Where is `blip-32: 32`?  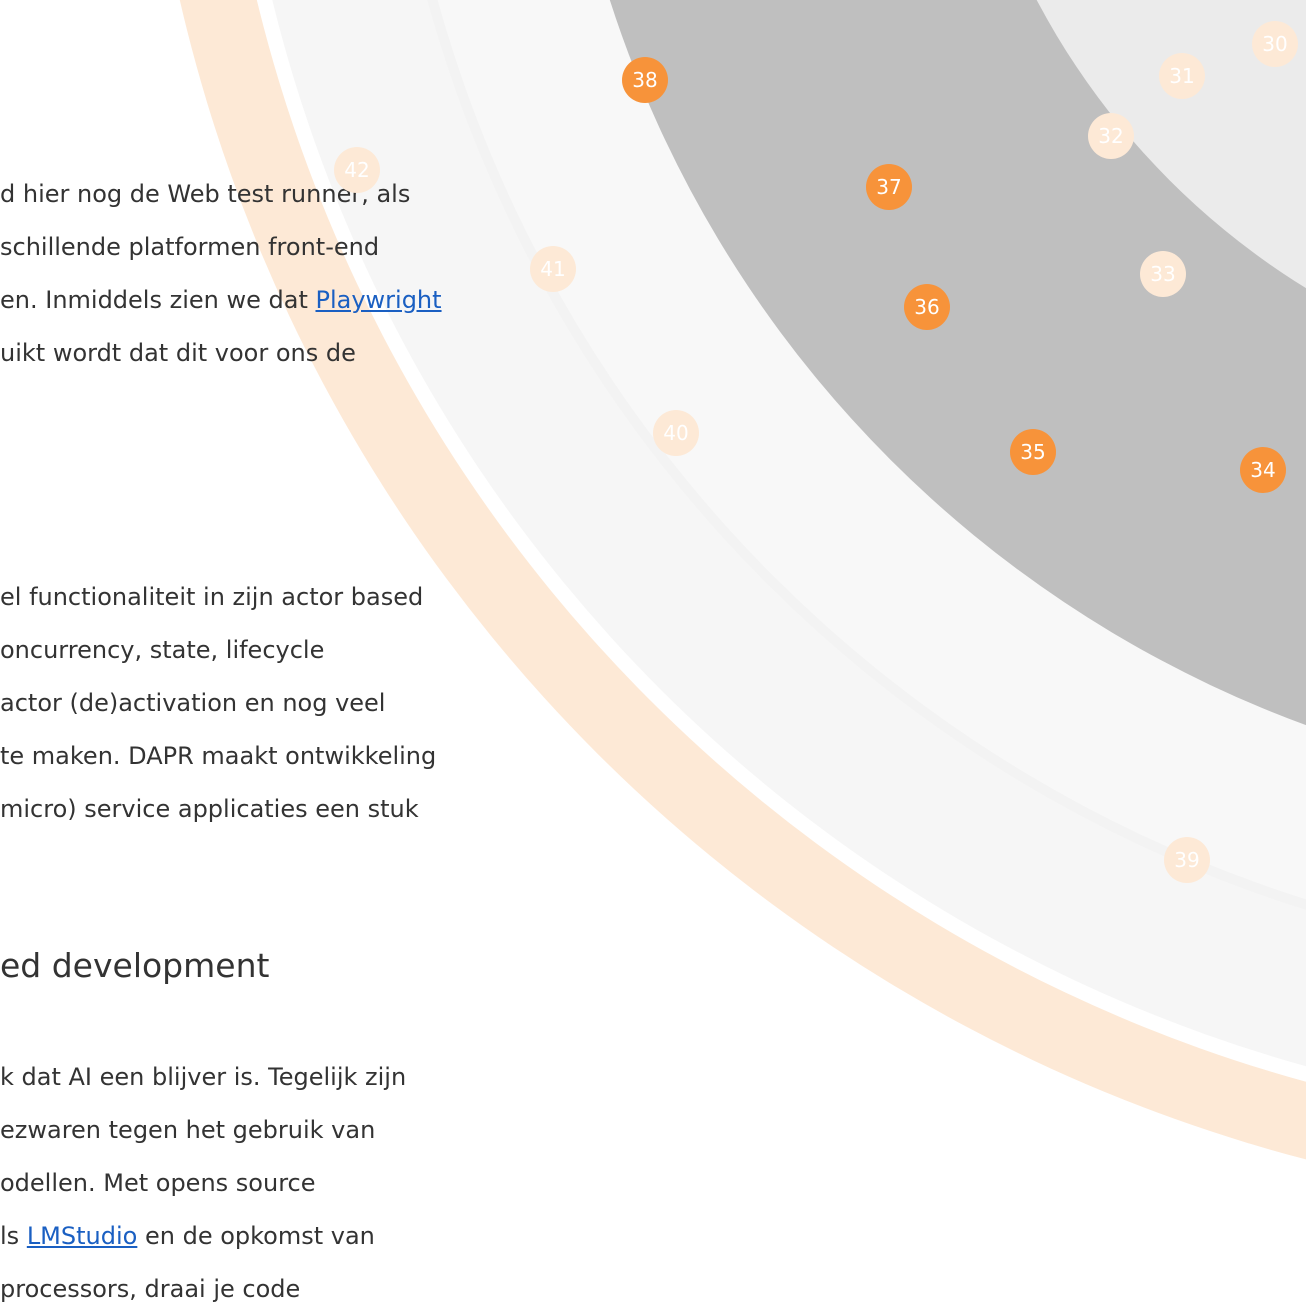
blip-32: 32 is located at coordinates (1111, 136).